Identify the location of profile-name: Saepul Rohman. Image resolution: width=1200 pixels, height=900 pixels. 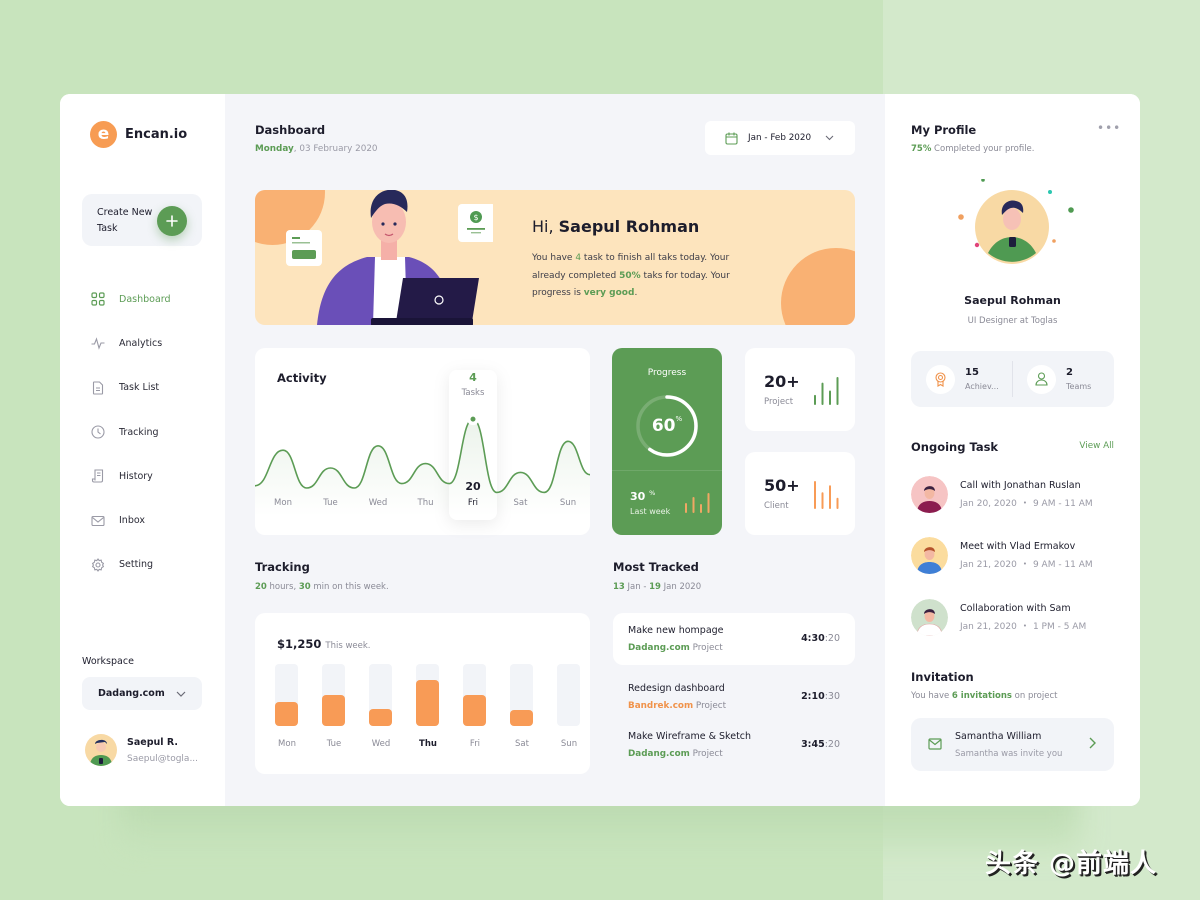
(1012, 300).